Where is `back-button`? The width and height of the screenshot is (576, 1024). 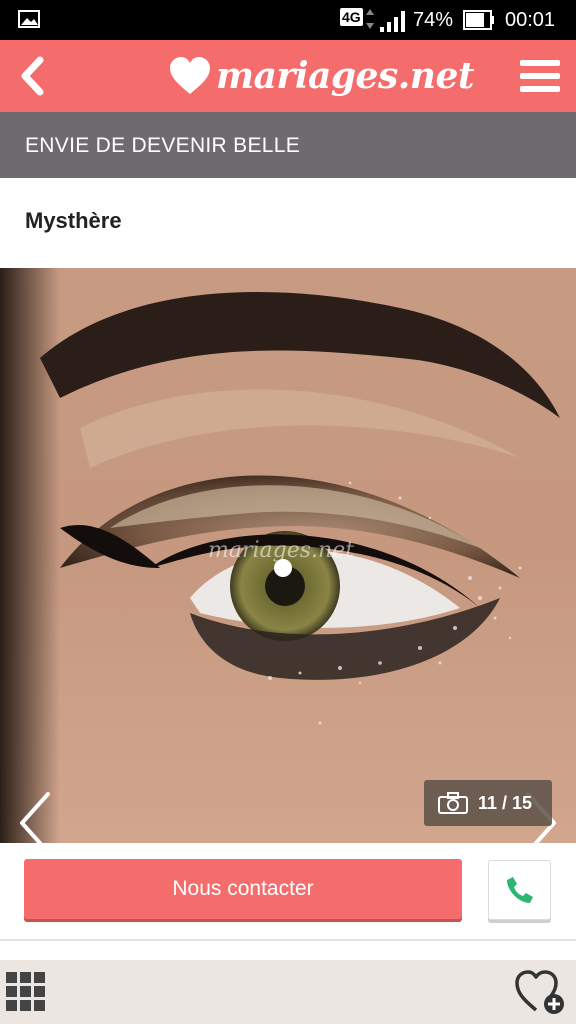
back-button is located at coordinates (32, 76).